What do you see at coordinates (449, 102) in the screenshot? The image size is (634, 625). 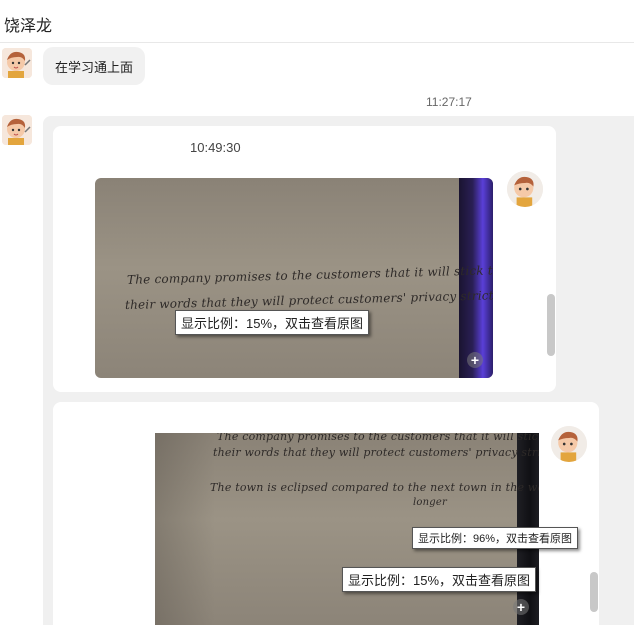 I see `message-timestamp: 11:27:17` at bounding box center [449, 102].